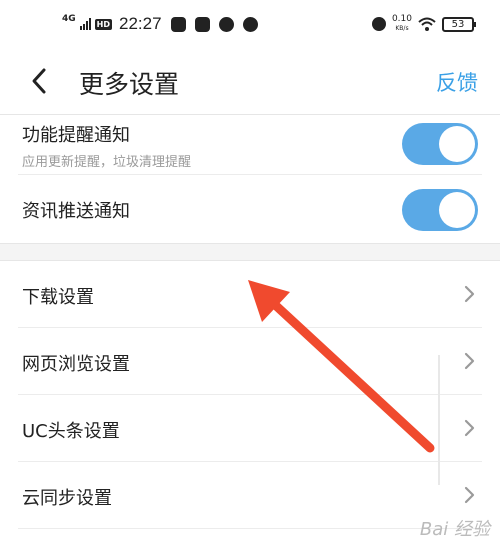 The height and width of the screenshot is (555, 500). Describe the element at coordinates (178, 24) in the screenshot. I see `notification-bag-icon` at that location.